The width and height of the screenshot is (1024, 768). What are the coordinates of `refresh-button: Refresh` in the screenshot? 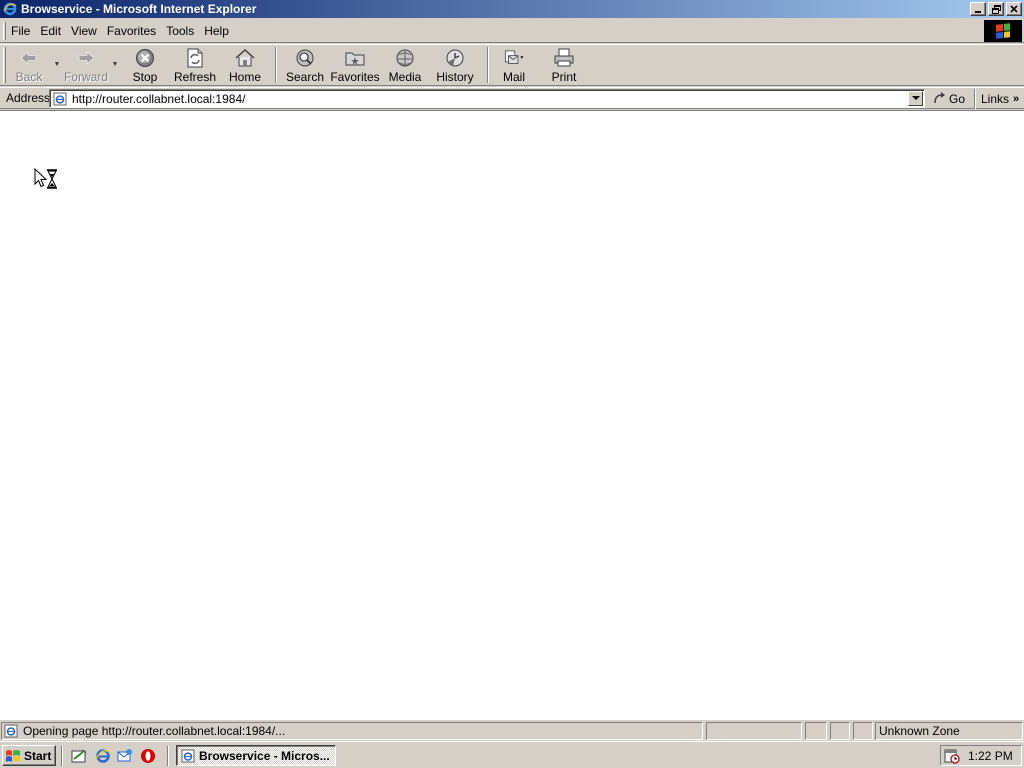 It's located at (195, 65).